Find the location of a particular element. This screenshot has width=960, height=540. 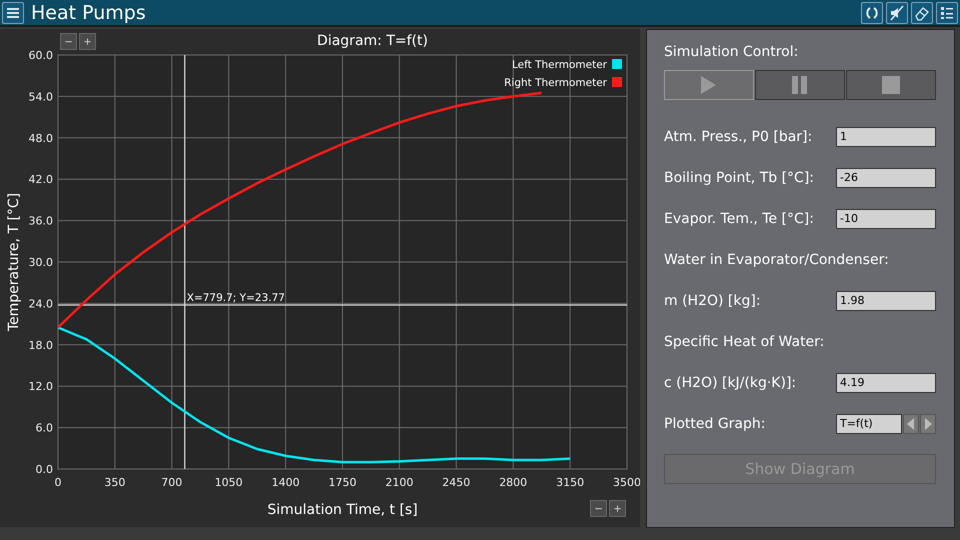

field-label: Evapor. Tem., Te [°C]: is located at coordinates (739, 218).